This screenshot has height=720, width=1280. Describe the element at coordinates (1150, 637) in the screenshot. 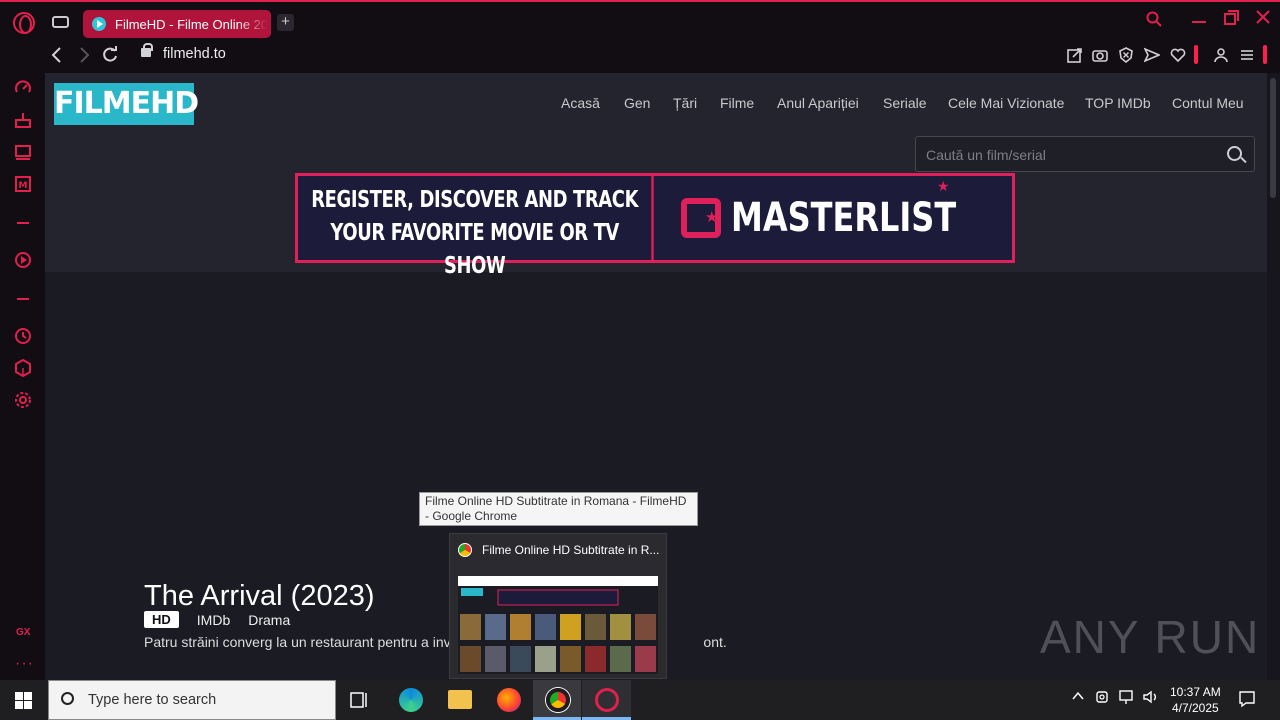

I see `anyrun-watermark: ANY RUN` at that location.